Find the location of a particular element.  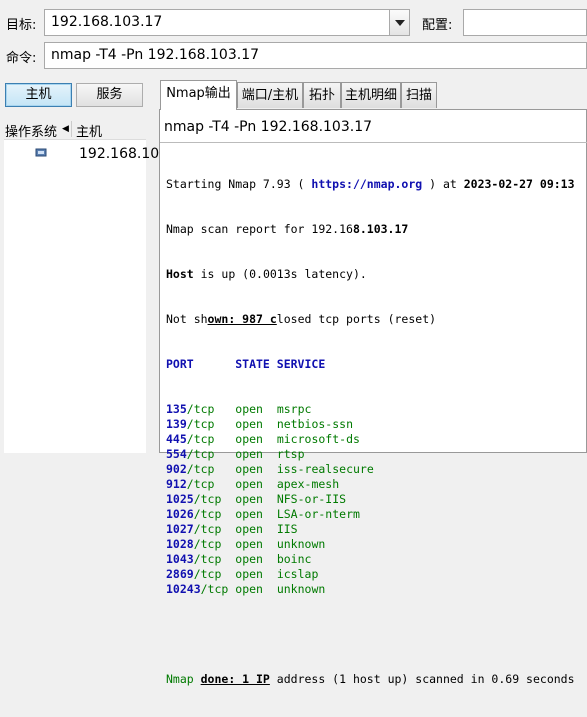

host-ip: 192.168.10 is located at coordinates (119, 154).